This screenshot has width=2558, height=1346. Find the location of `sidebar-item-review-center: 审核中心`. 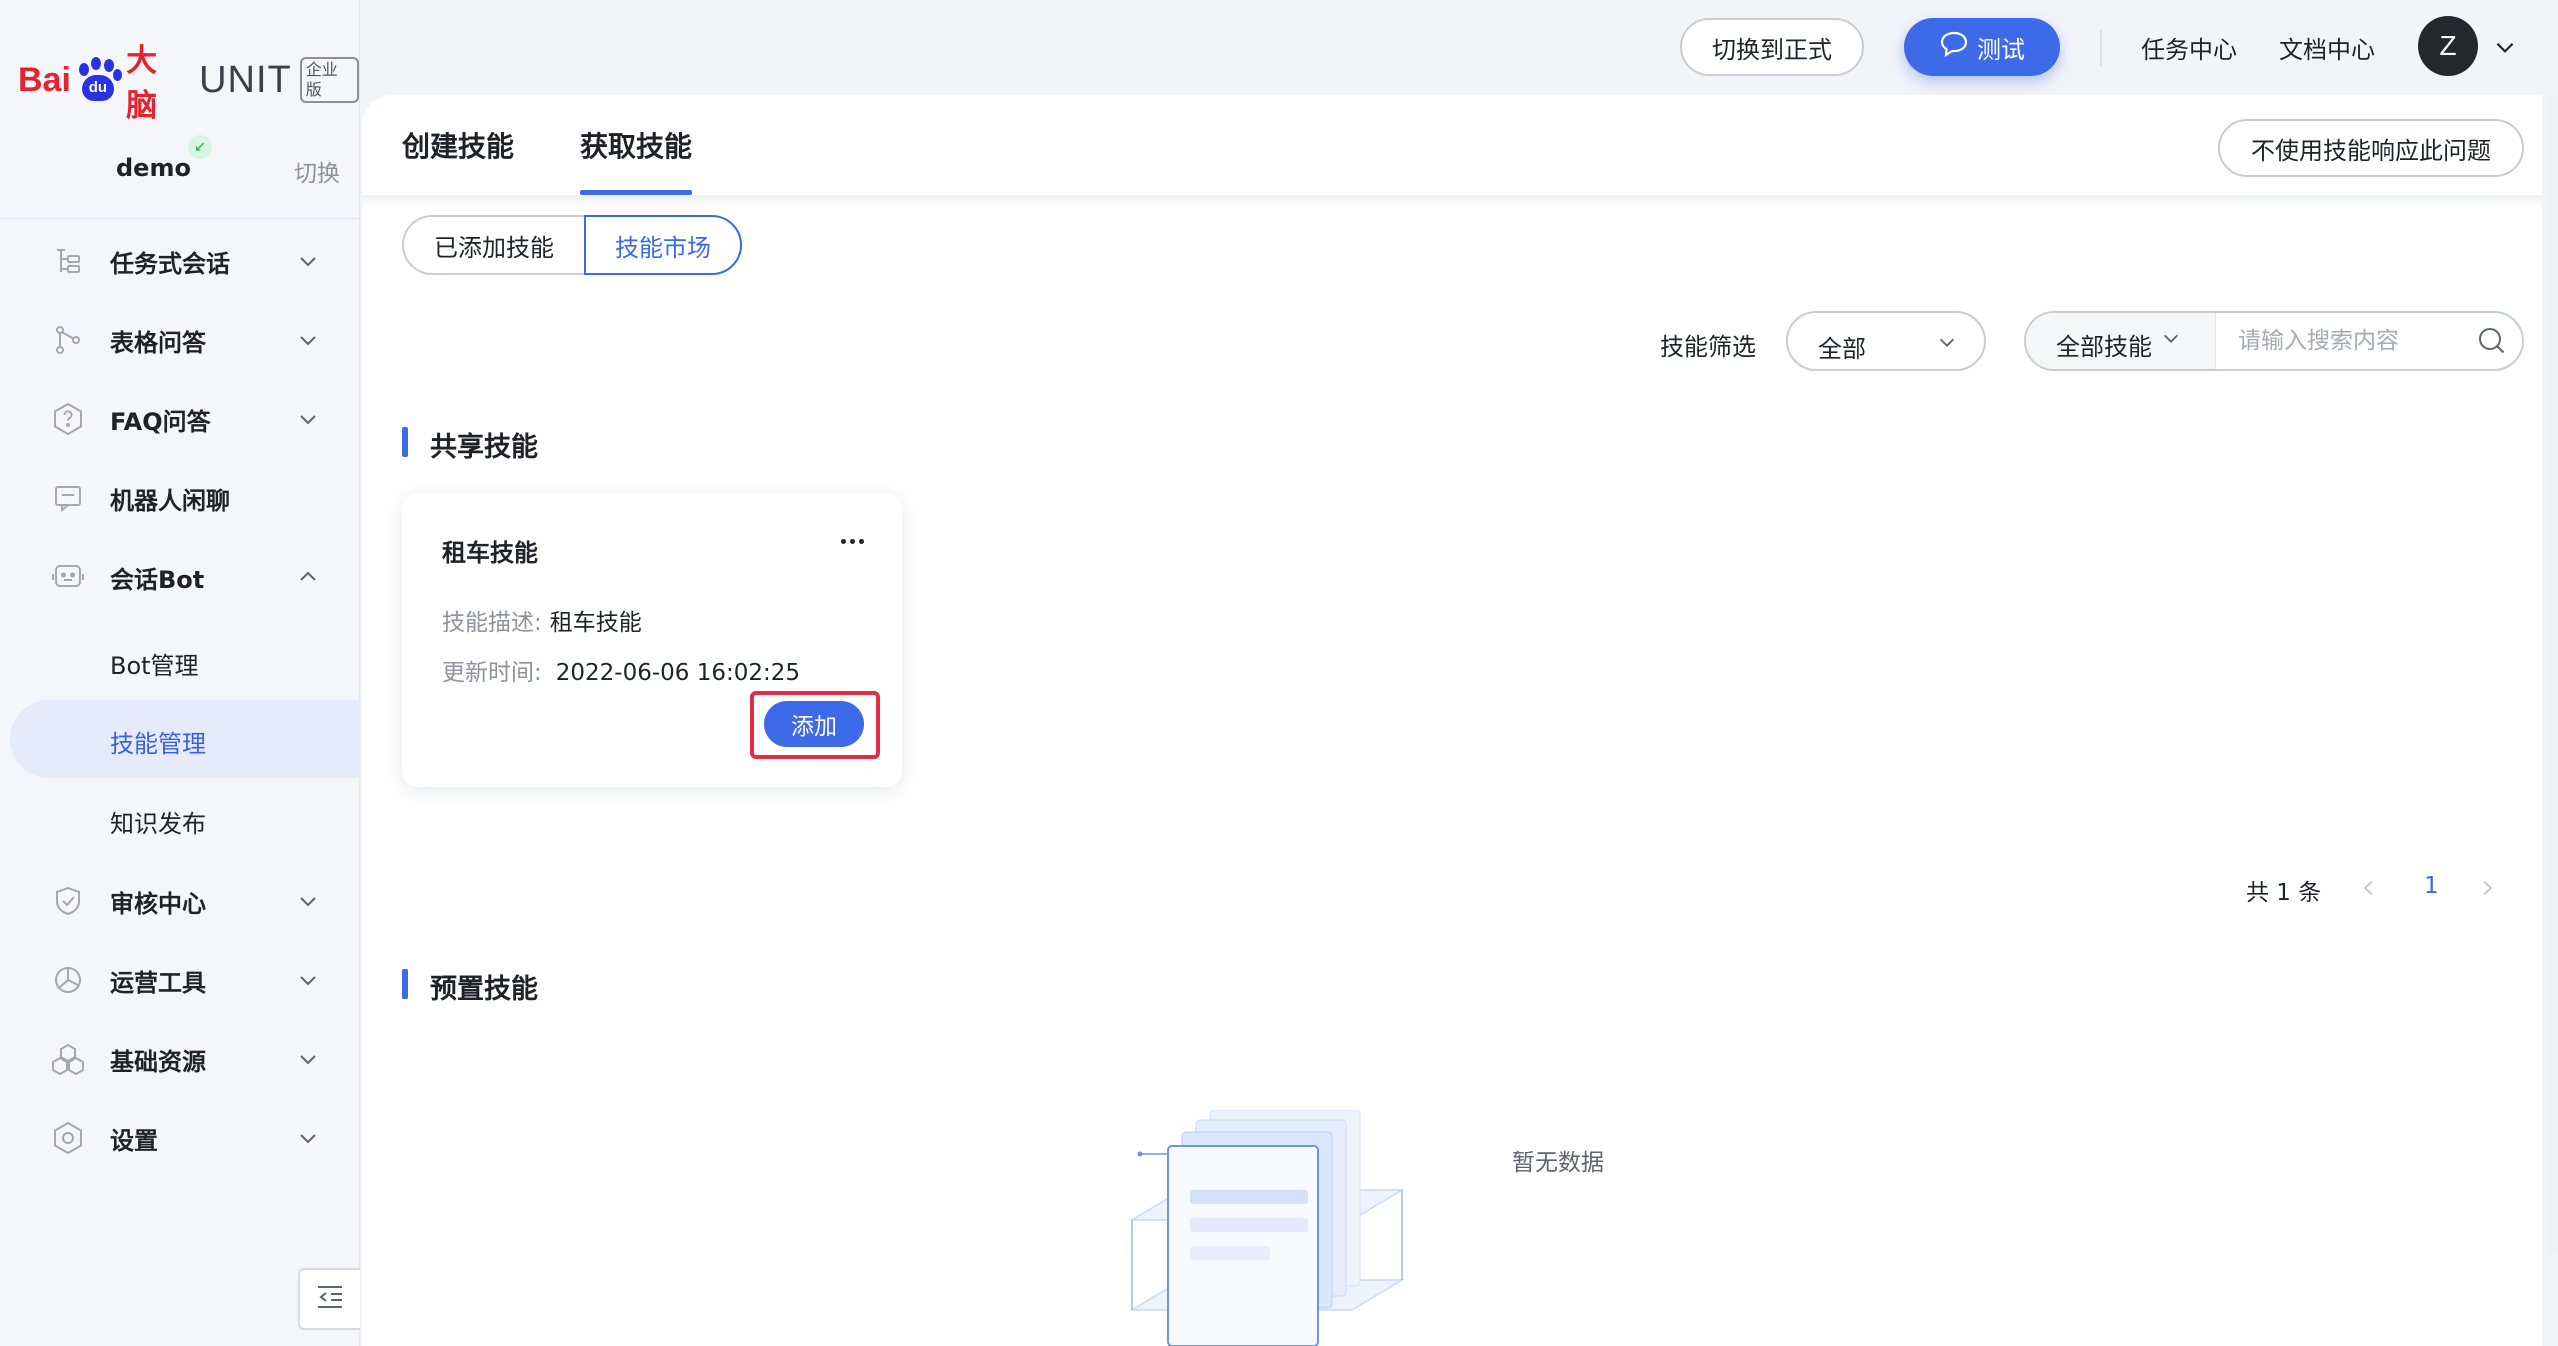

sidebar-item-review-center: 审核中心 is located at coordinates (180, 901).